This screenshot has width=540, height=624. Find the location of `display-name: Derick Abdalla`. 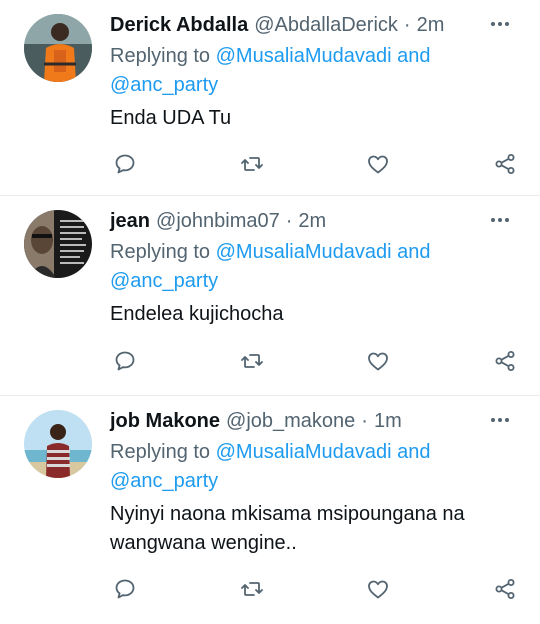

display-name: Derick Abdalla is located at coordinates (179, 25).